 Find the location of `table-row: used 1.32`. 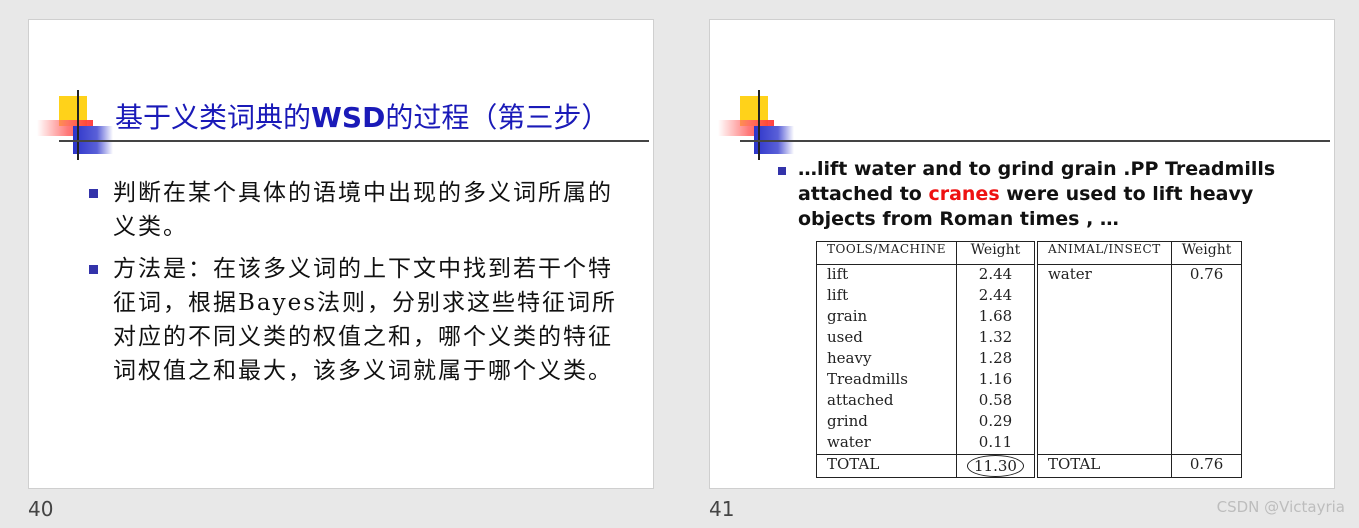

table-row: used 1.32 is located at coordinates (1029, 338).